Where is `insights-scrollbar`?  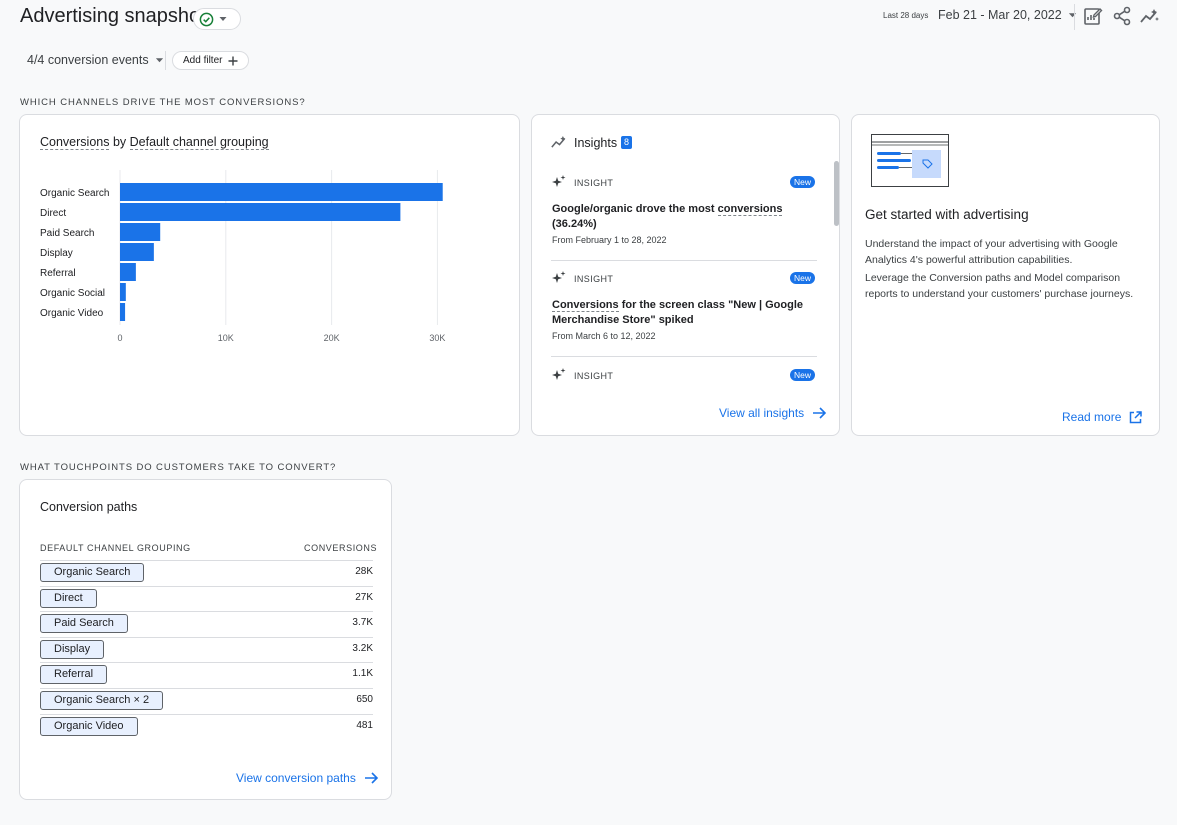
insights-scrollbar is located at coordinates (836, 193).